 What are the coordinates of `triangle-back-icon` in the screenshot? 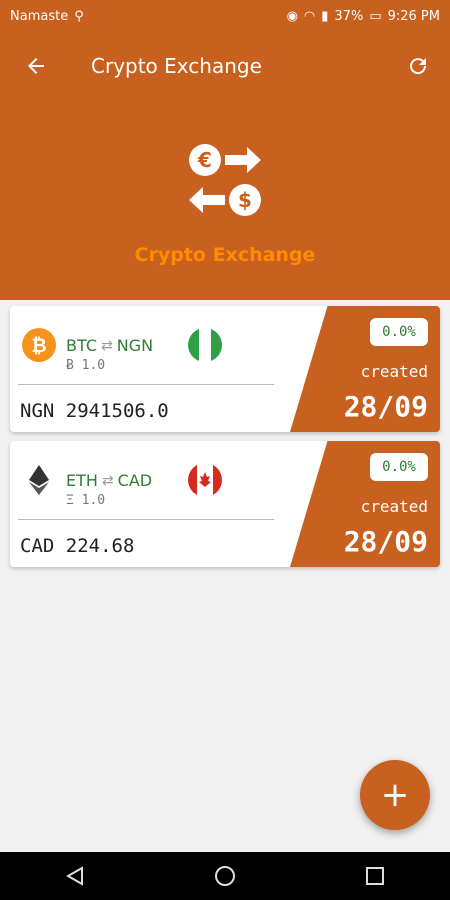 It's located at (74, 876).